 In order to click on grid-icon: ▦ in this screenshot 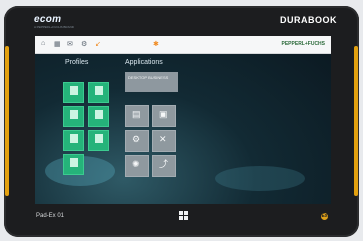, I will do `click(57, 44)`.